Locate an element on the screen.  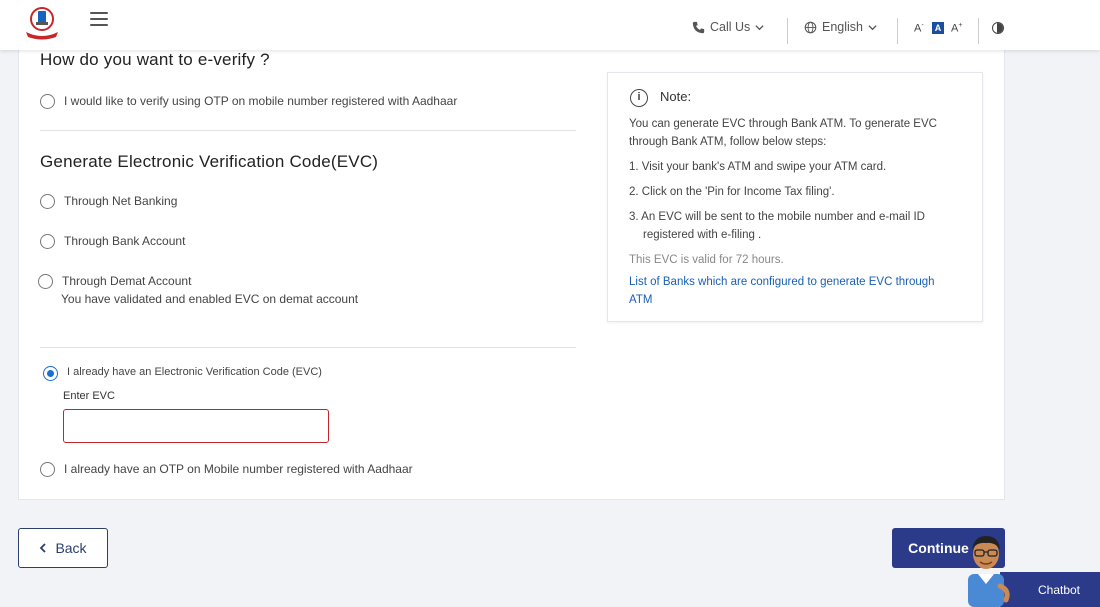
font-increase-button: A+ is located at coordinates (956, 28).